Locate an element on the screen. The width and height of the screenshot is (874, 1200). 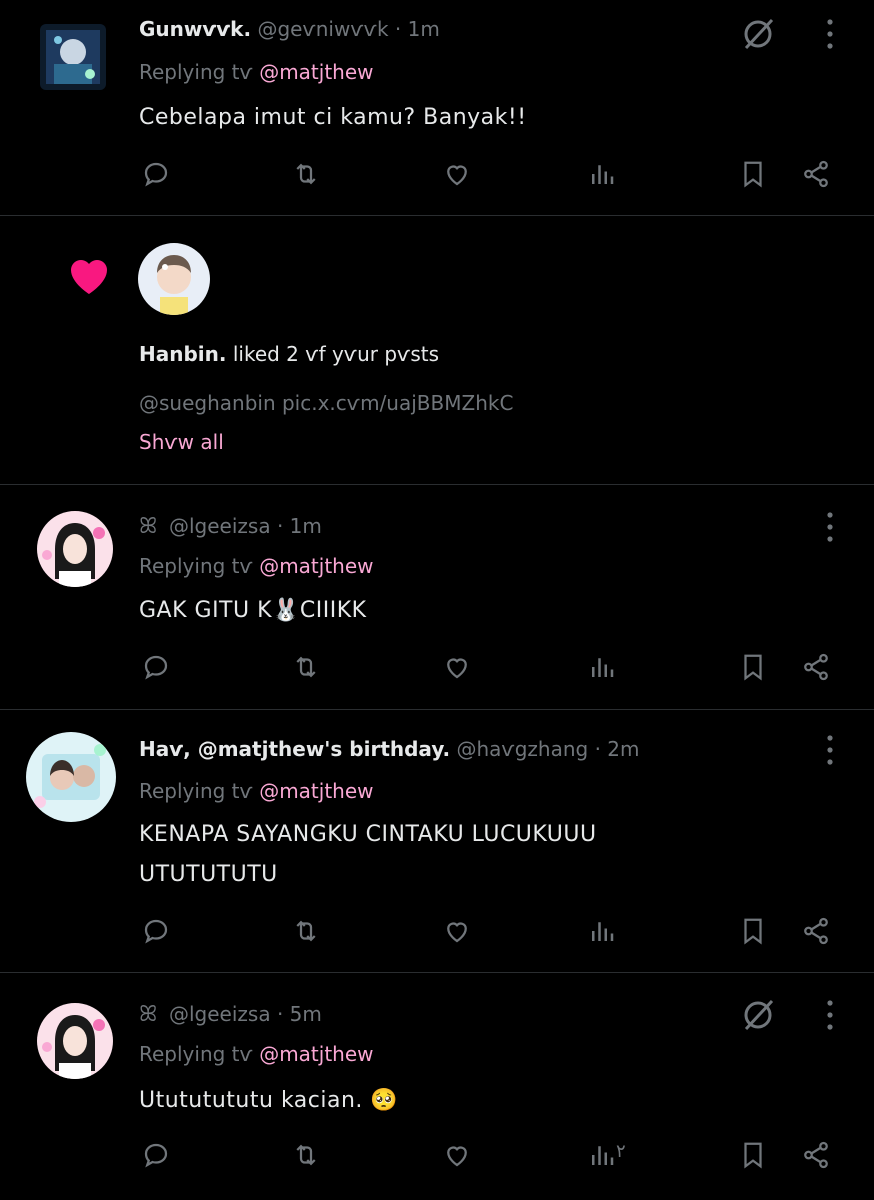
post-text: Utututututu kacian. 🥺 is located at coordinates (269, 1100).